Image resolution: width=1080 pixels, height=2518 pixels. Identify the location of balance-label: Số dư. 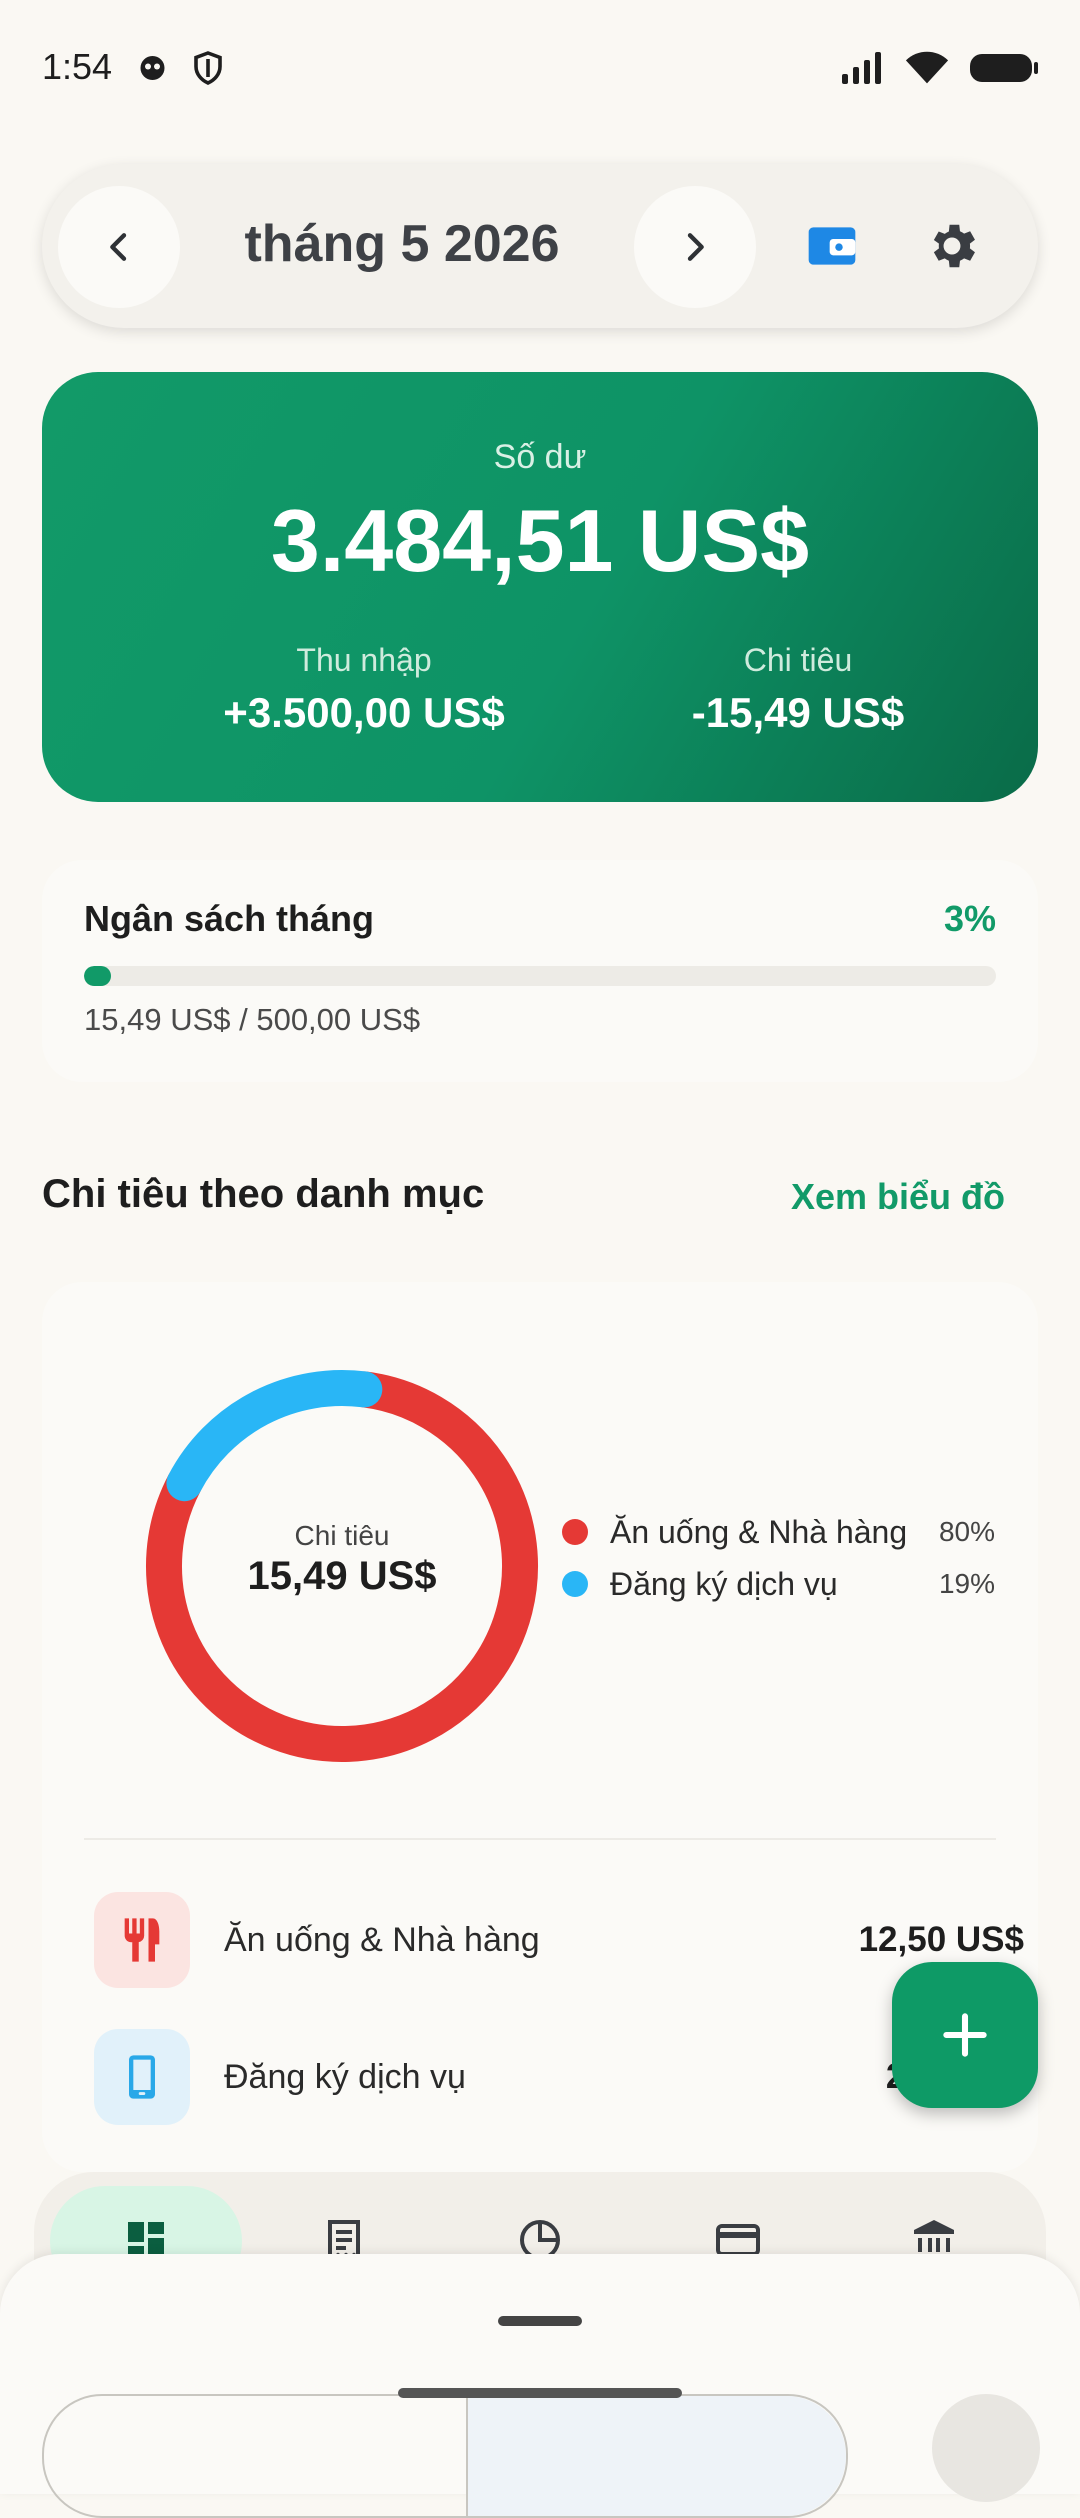
(540, 457).